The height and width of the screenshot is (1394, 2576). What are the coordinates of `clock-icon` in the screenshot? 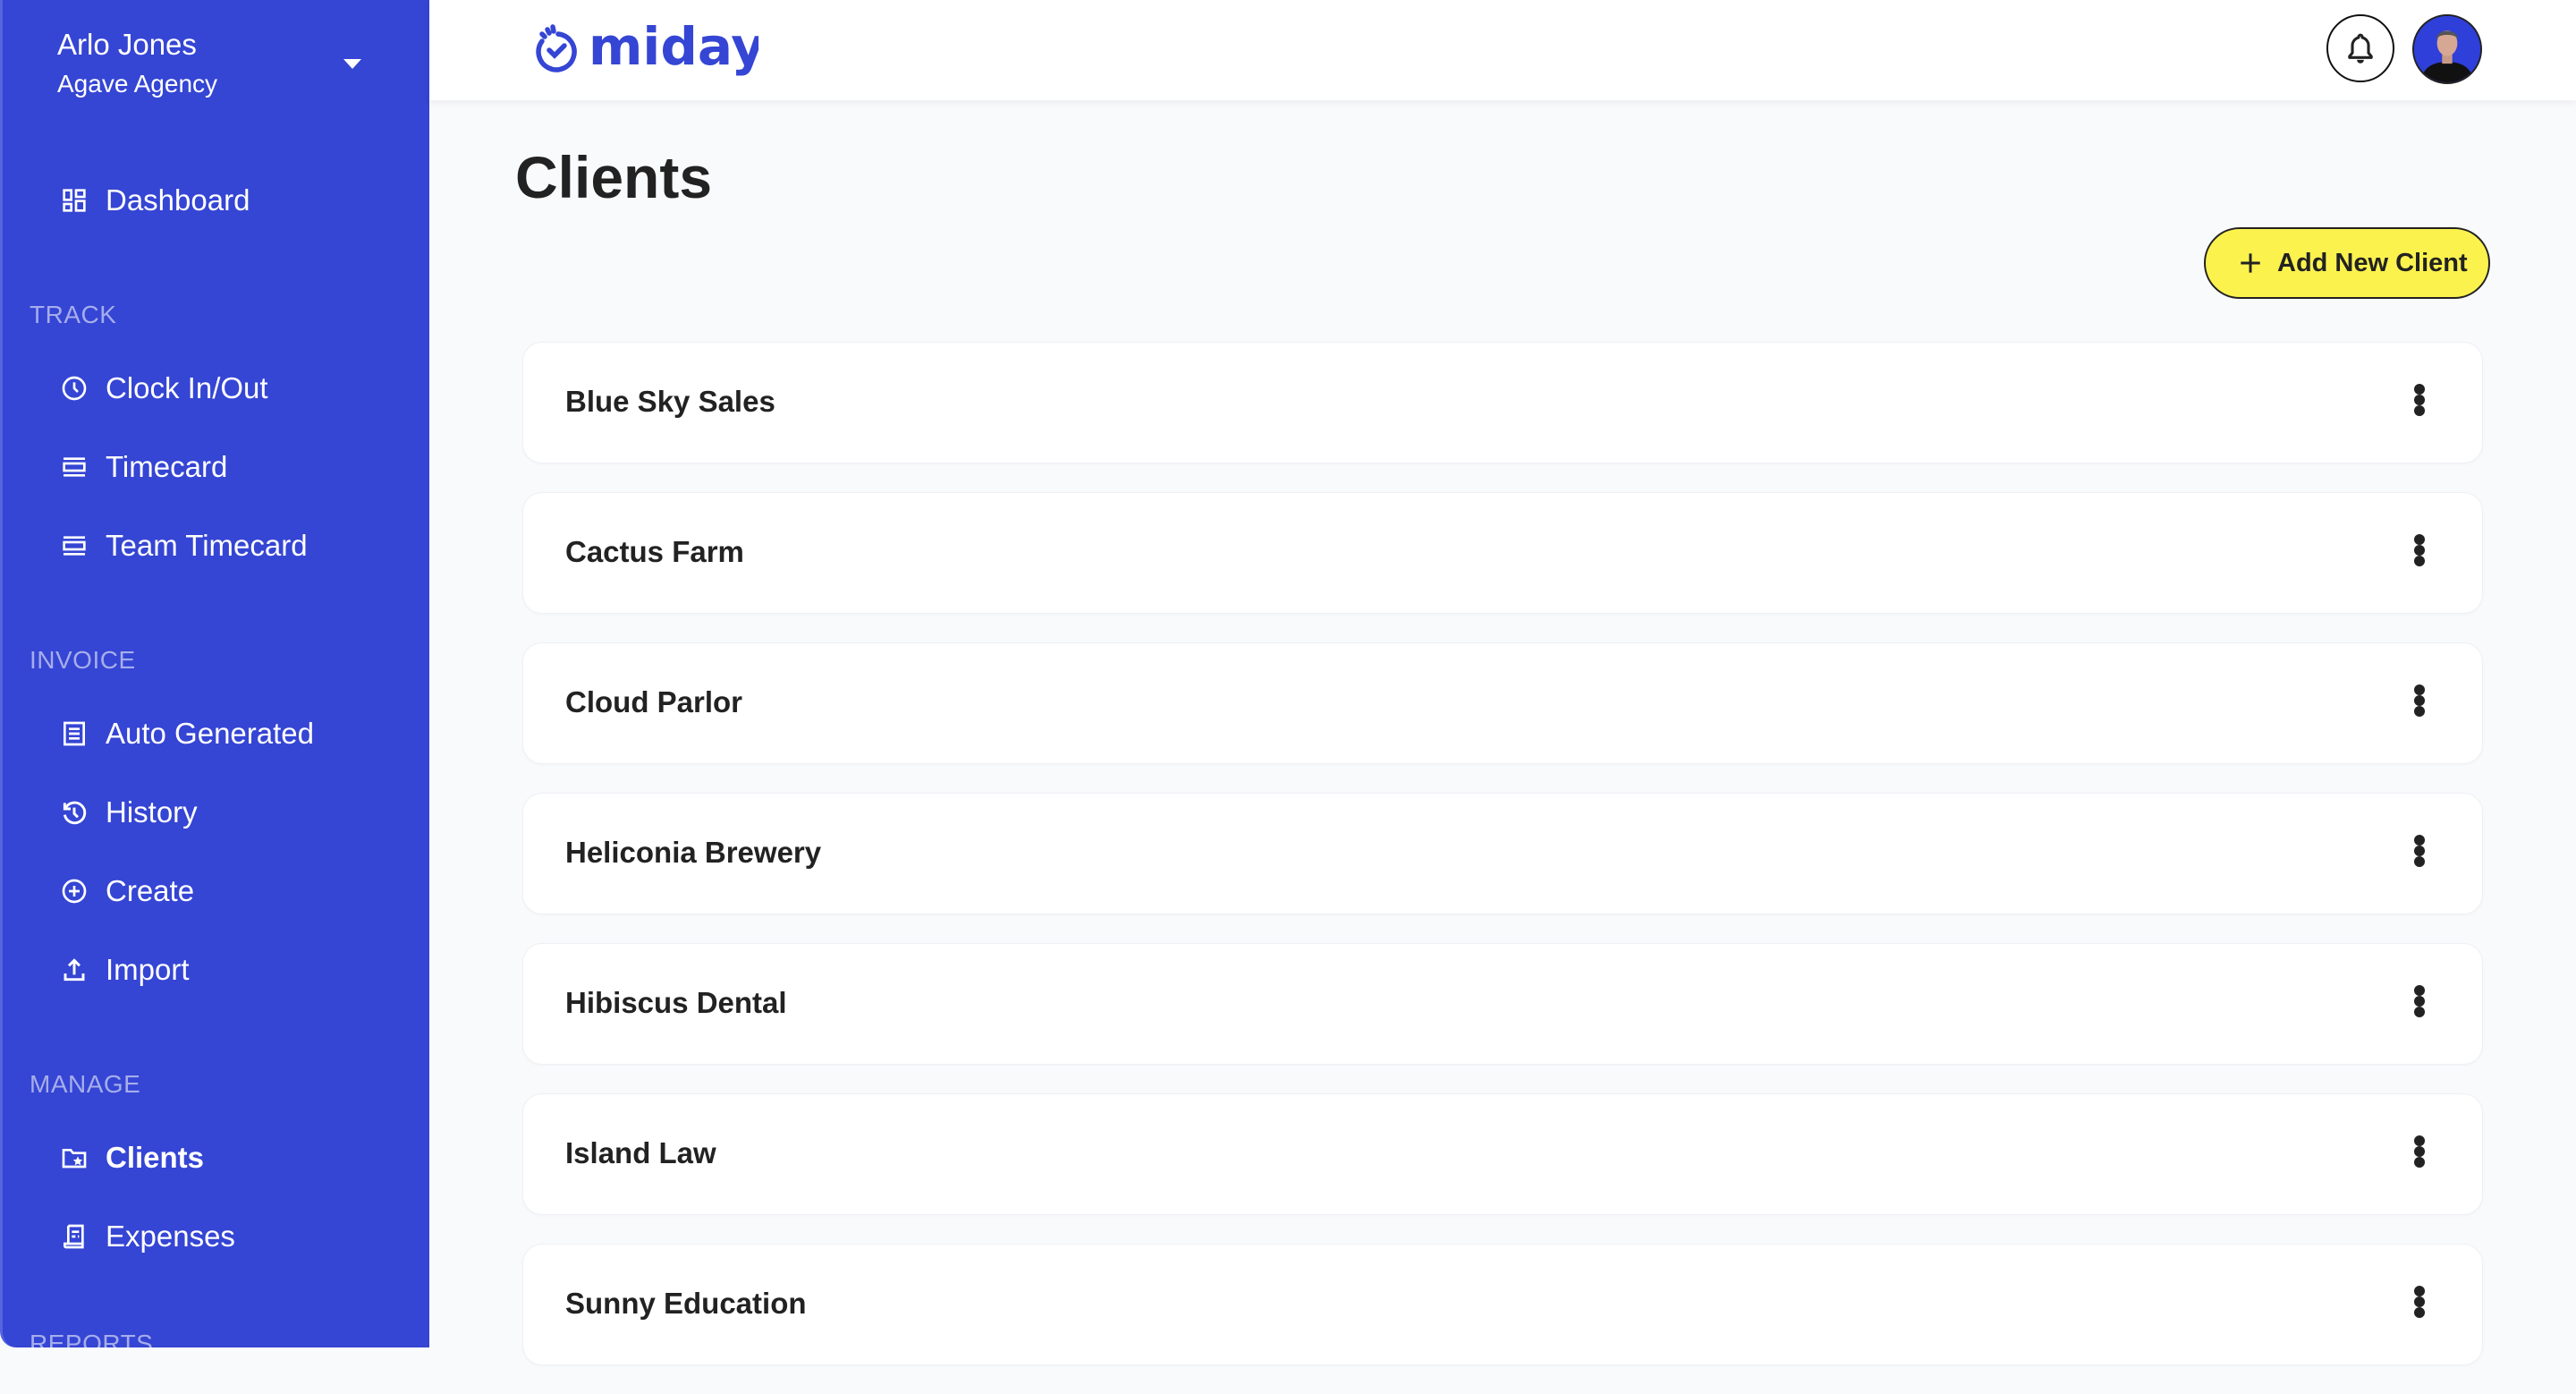 It's located at (74, 388).